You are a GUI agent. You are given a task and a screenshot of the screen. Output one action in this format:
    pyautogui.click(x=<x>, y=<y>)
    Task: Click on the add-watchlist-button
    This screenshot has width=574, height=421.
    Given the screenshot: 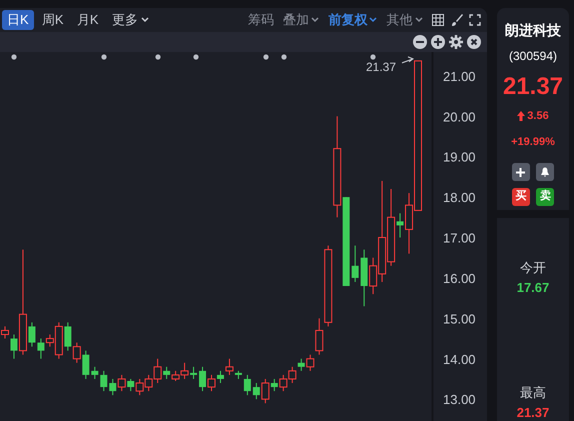 What is the action you would take?
    pyautogui.click(x=521, y=172)
    